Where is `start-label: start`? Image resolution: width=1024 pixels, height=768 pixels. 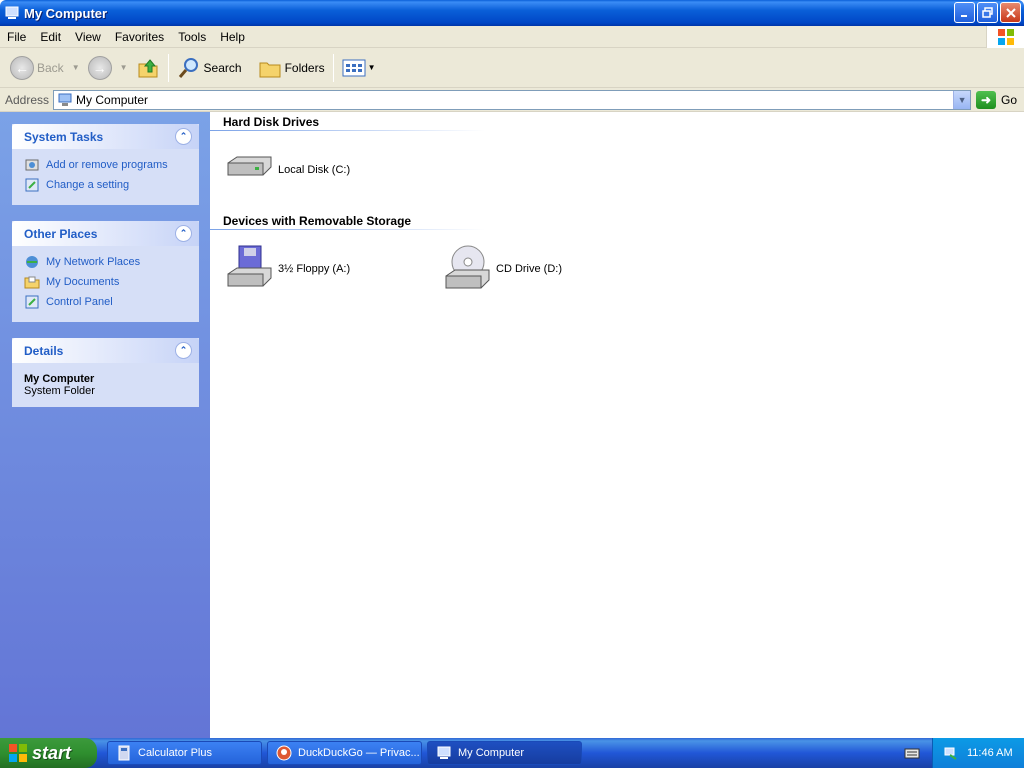
start-label: start is located at coordinates (52, 752).